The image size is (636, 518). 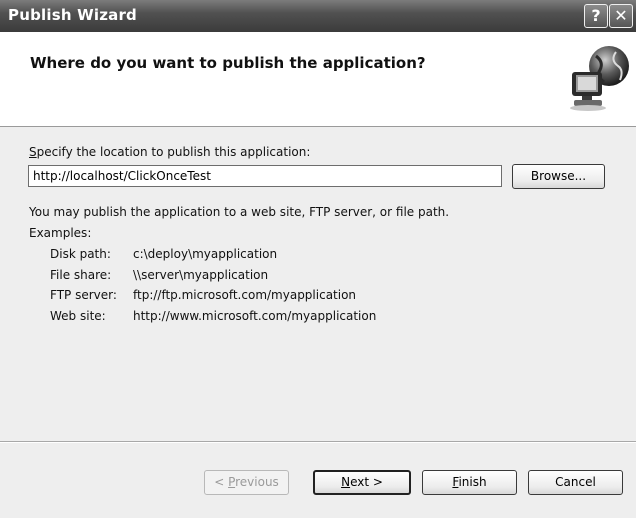 I want to click on previous-button: < Previous, so click(x=246, y=482).